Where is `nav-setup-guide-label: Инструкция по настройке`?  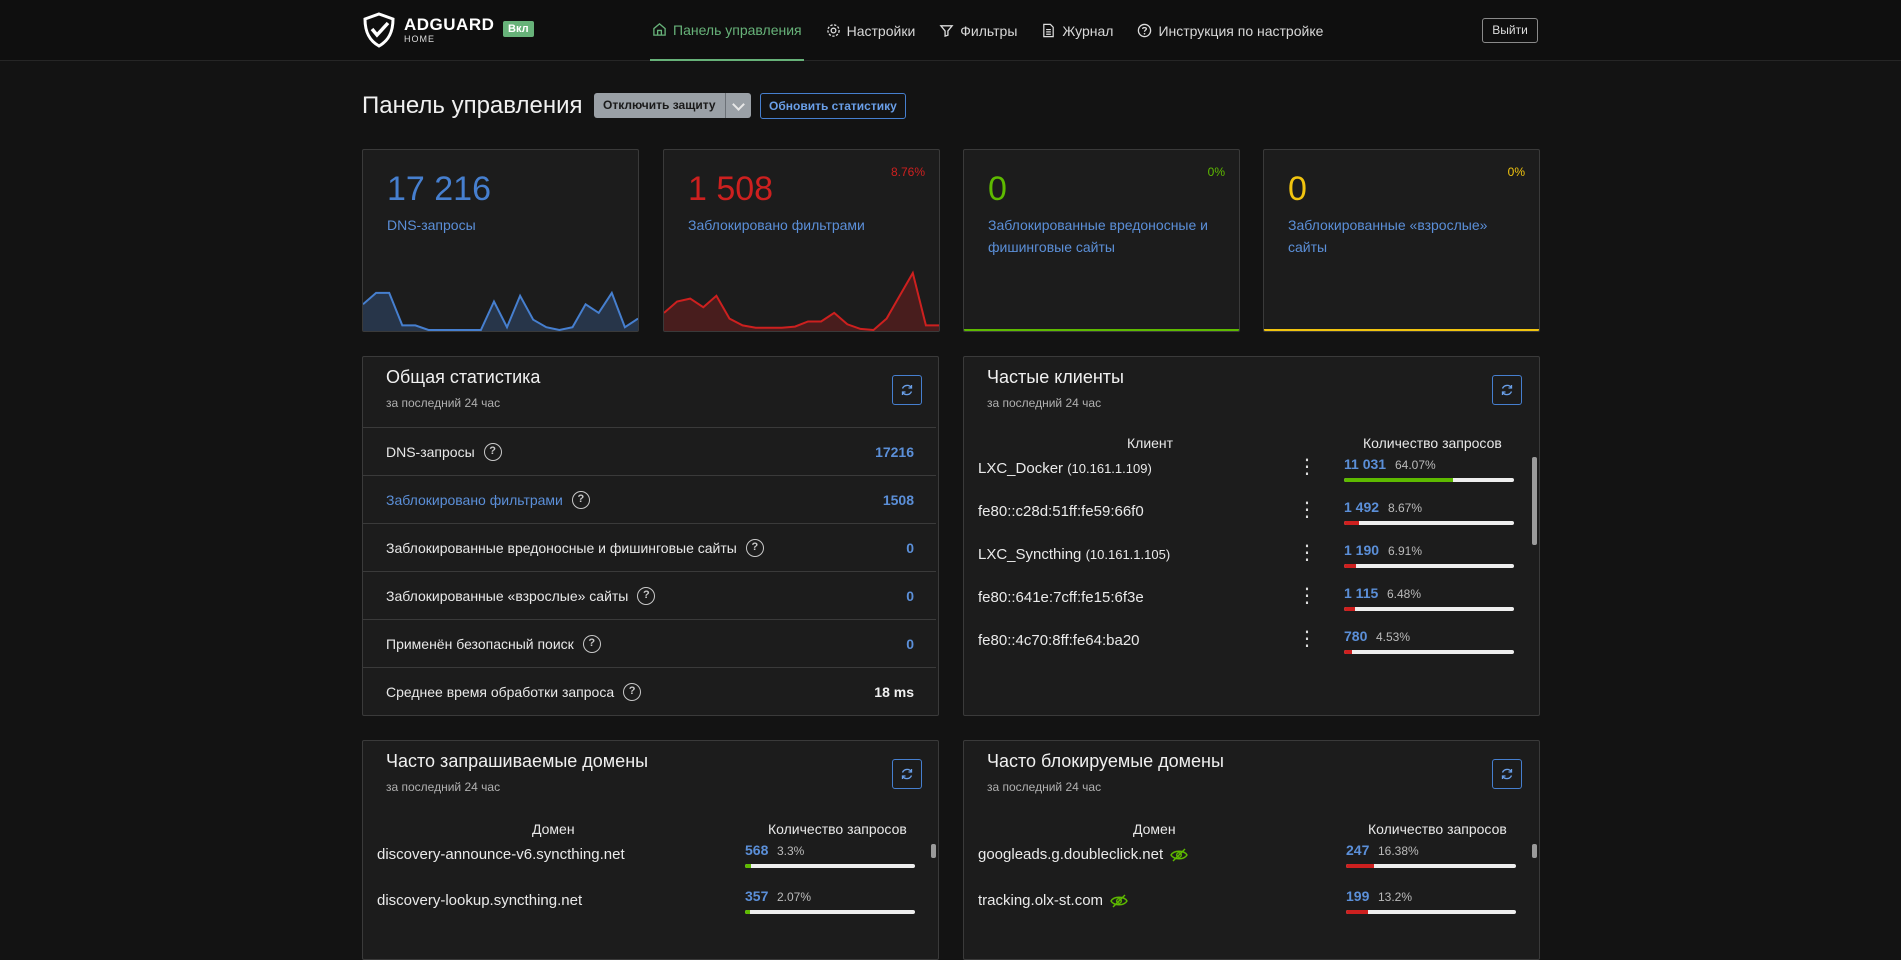
nav-setup-guide-label: Инструкция по настройке is located at coordinates (1241, 30).